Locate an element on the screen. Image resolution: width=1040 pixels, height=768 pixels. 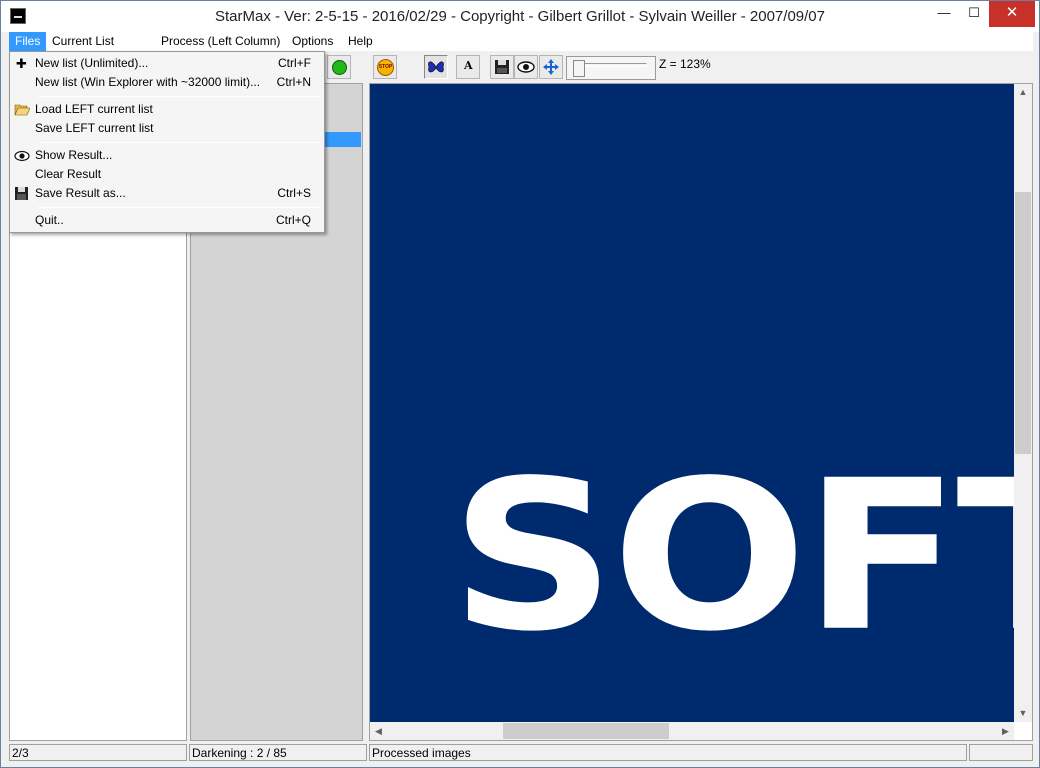
folder-open-icon is located at coordinates (22, 110).